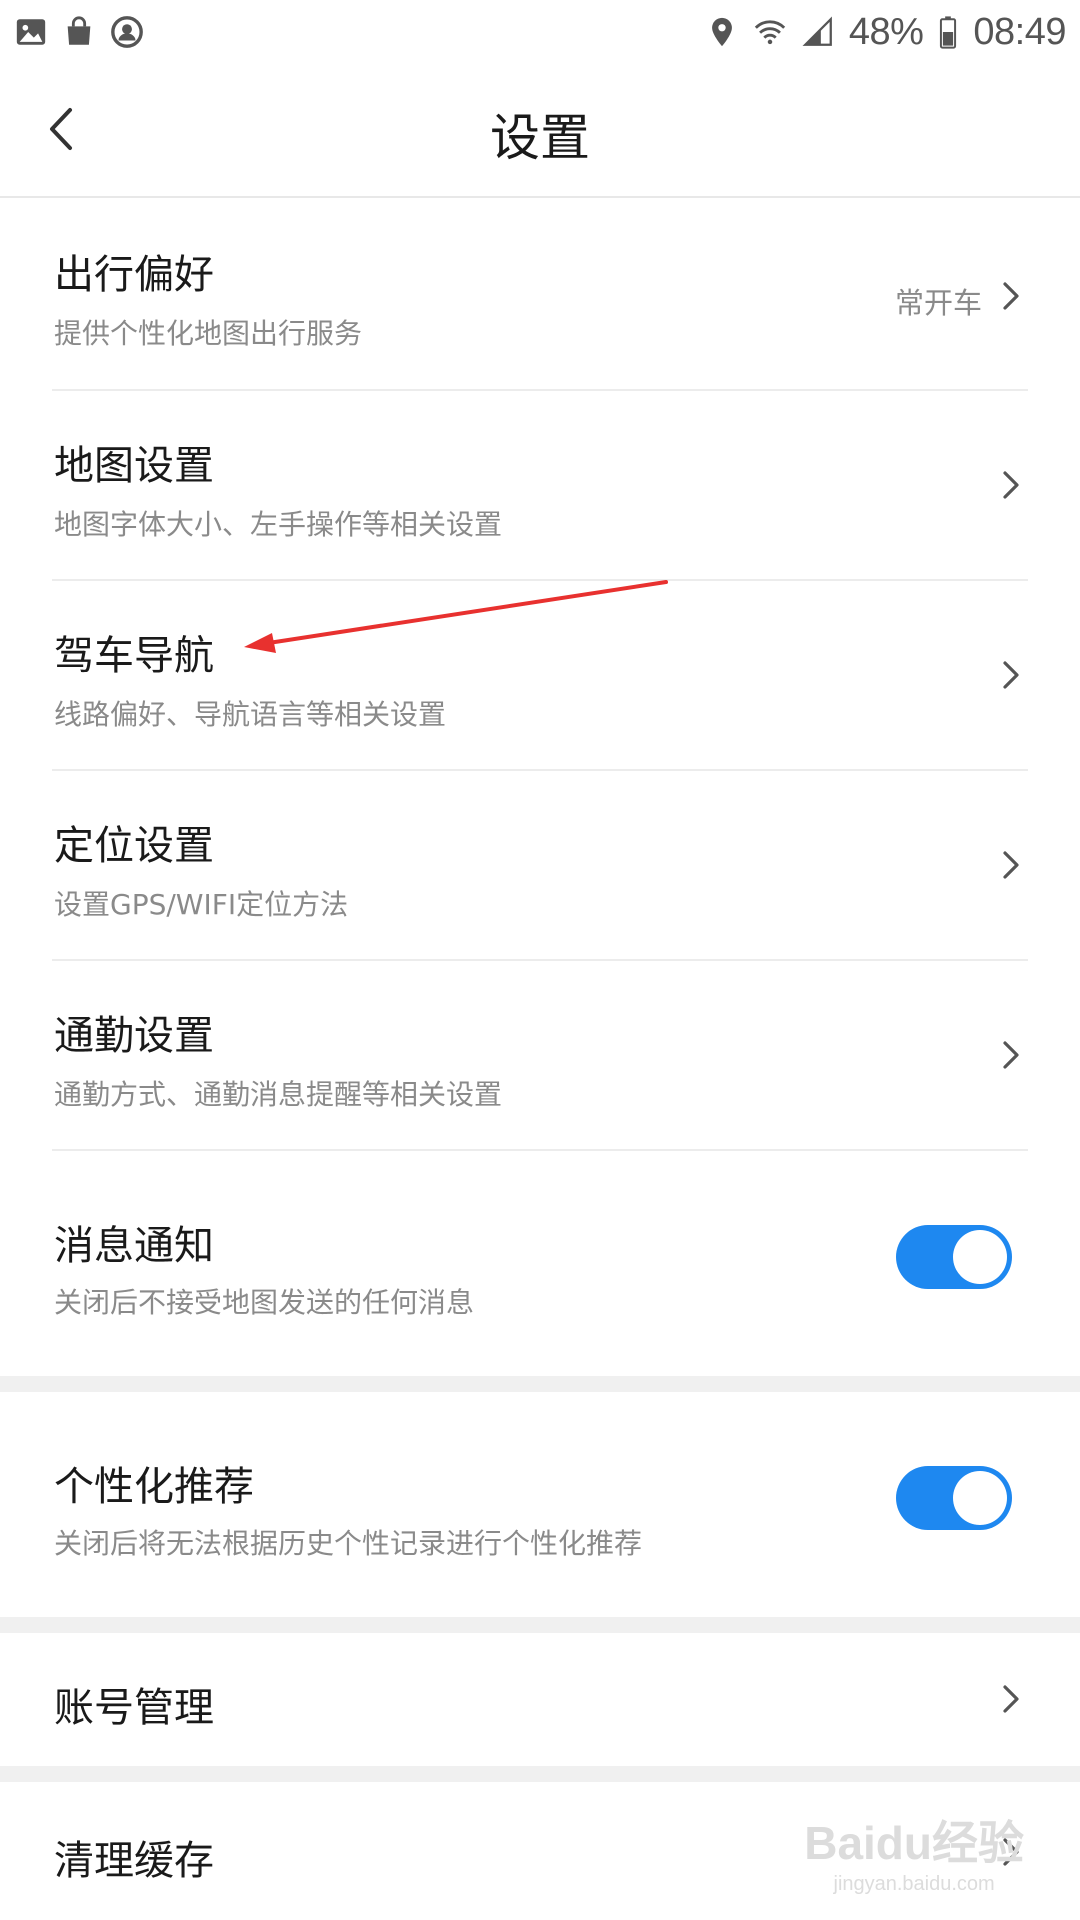  I want to click on status-bar-right: 48% 08:49, so click(885, 32).